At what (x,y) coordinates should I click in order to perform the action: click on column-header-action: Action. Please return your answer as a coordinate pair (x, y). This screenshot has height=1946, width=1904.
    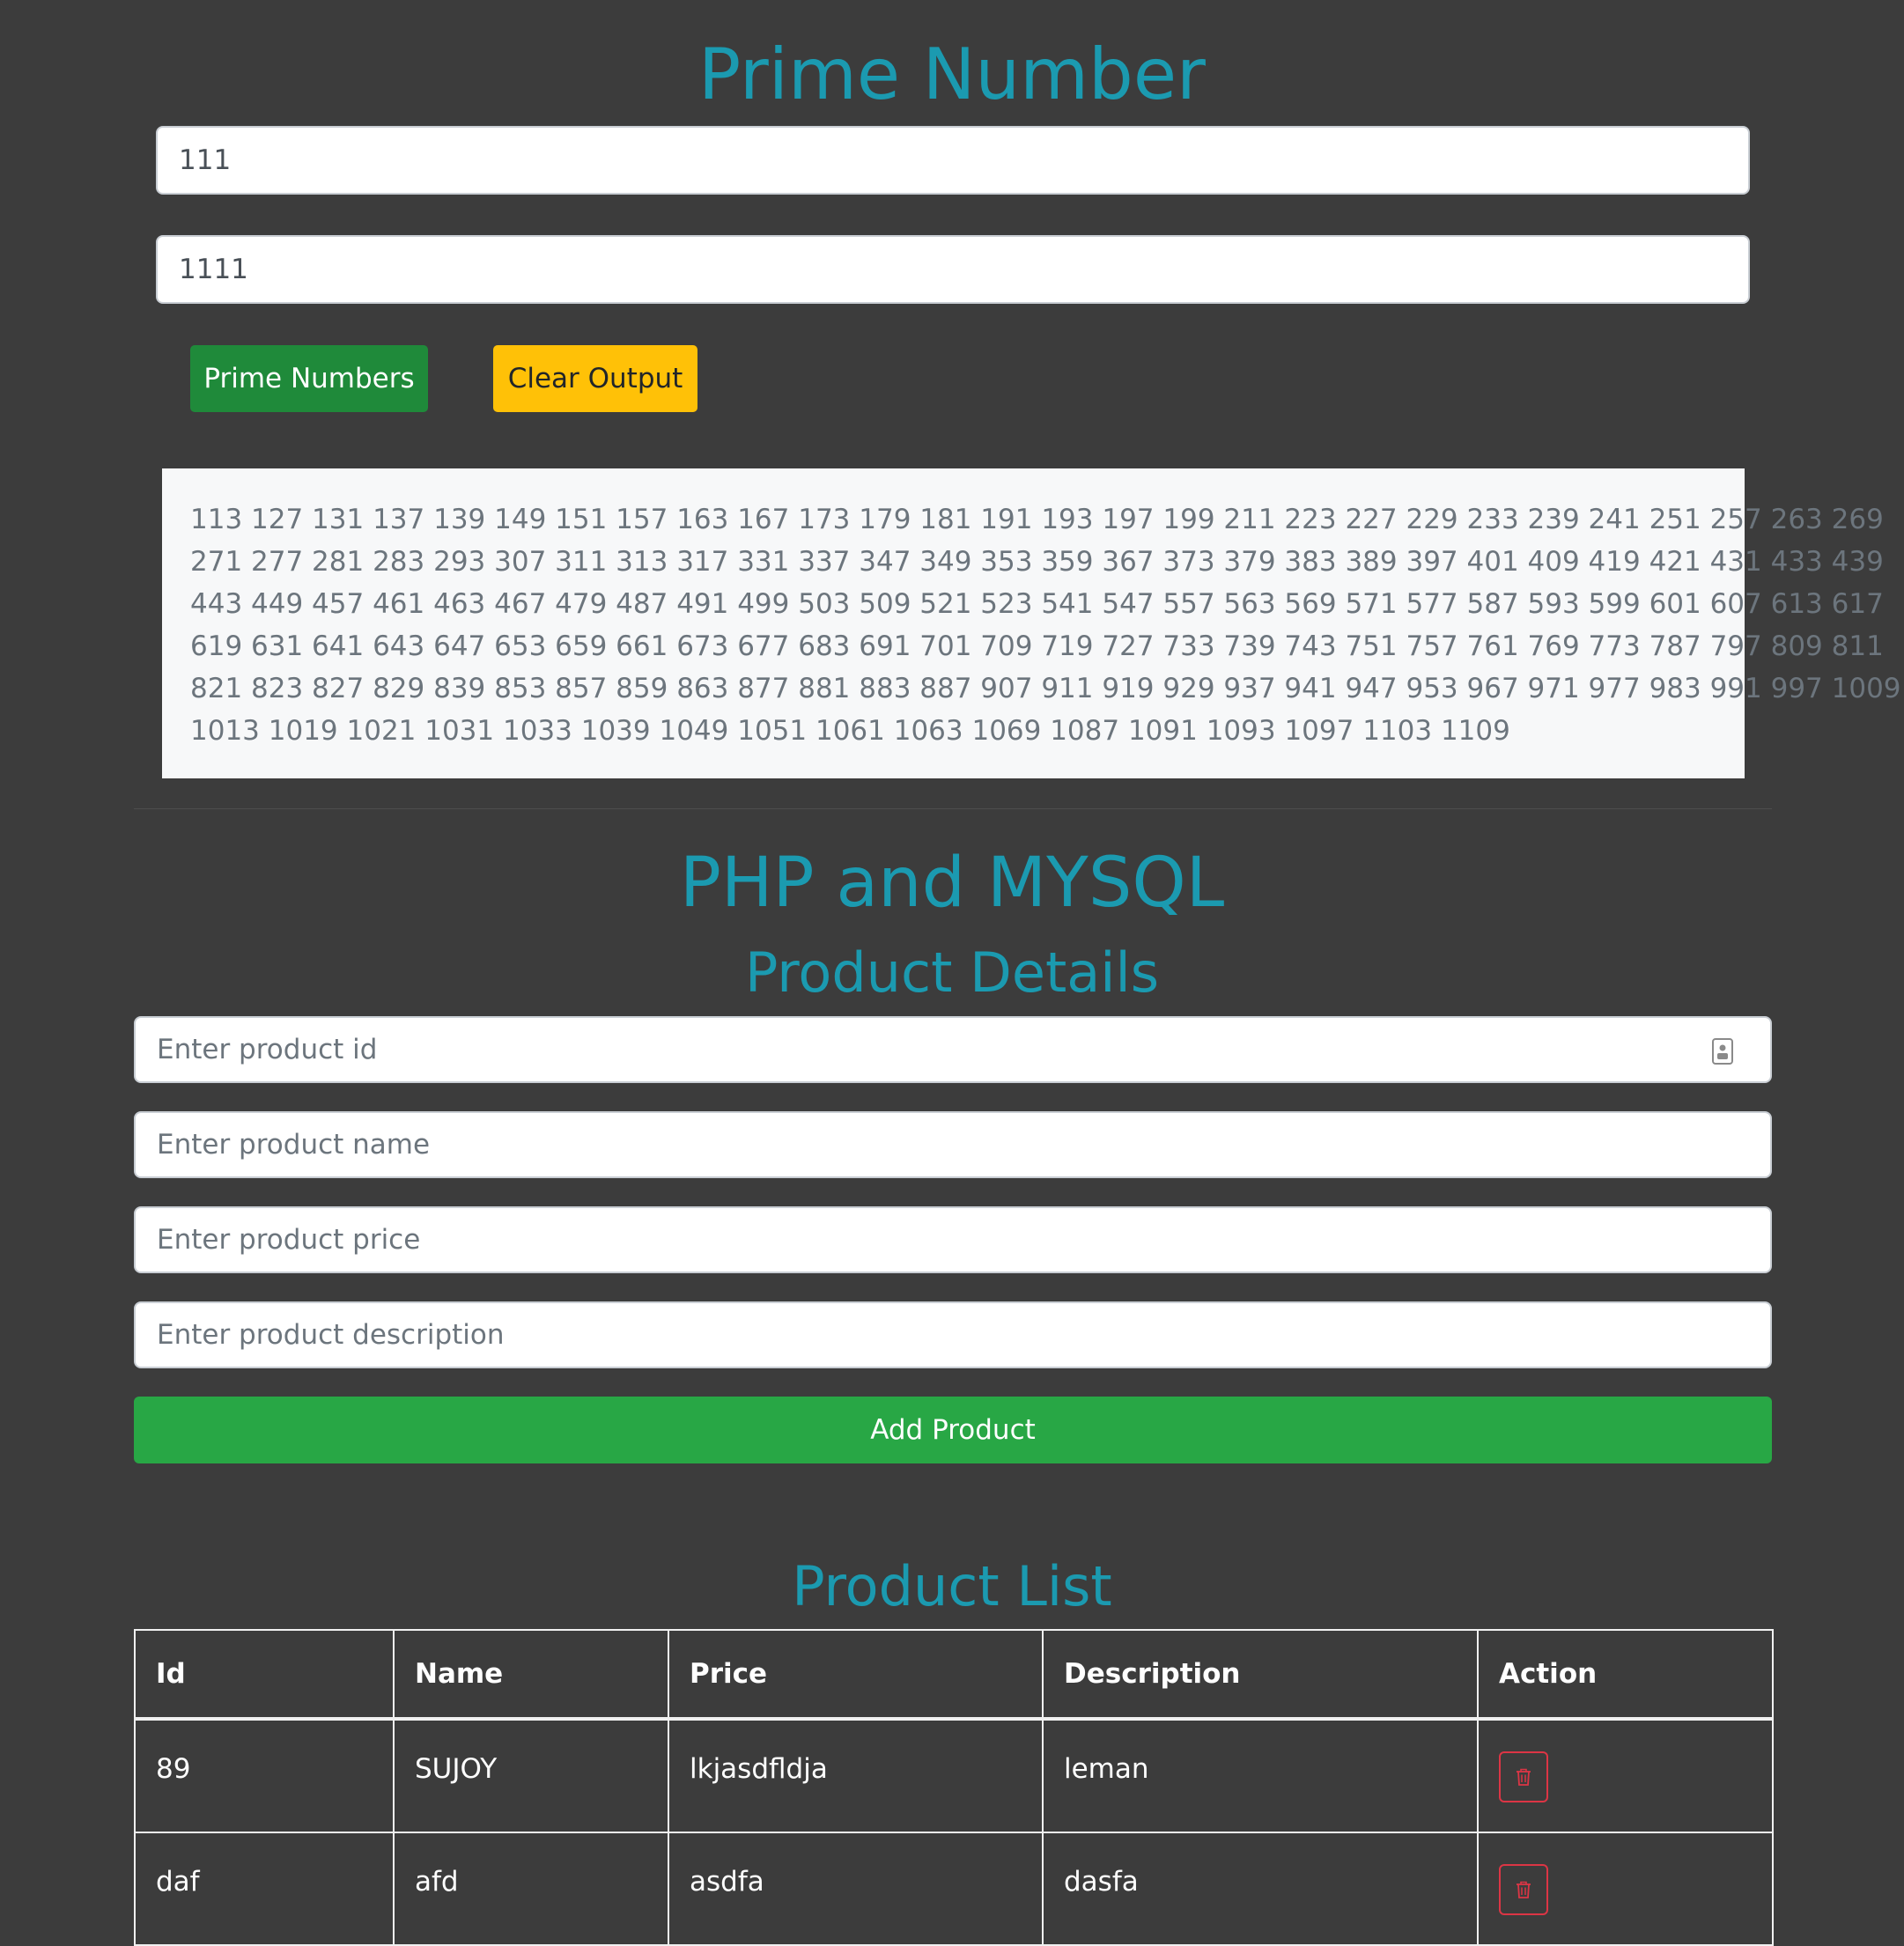
    Looking at the image, I should click on (1625, 1675).